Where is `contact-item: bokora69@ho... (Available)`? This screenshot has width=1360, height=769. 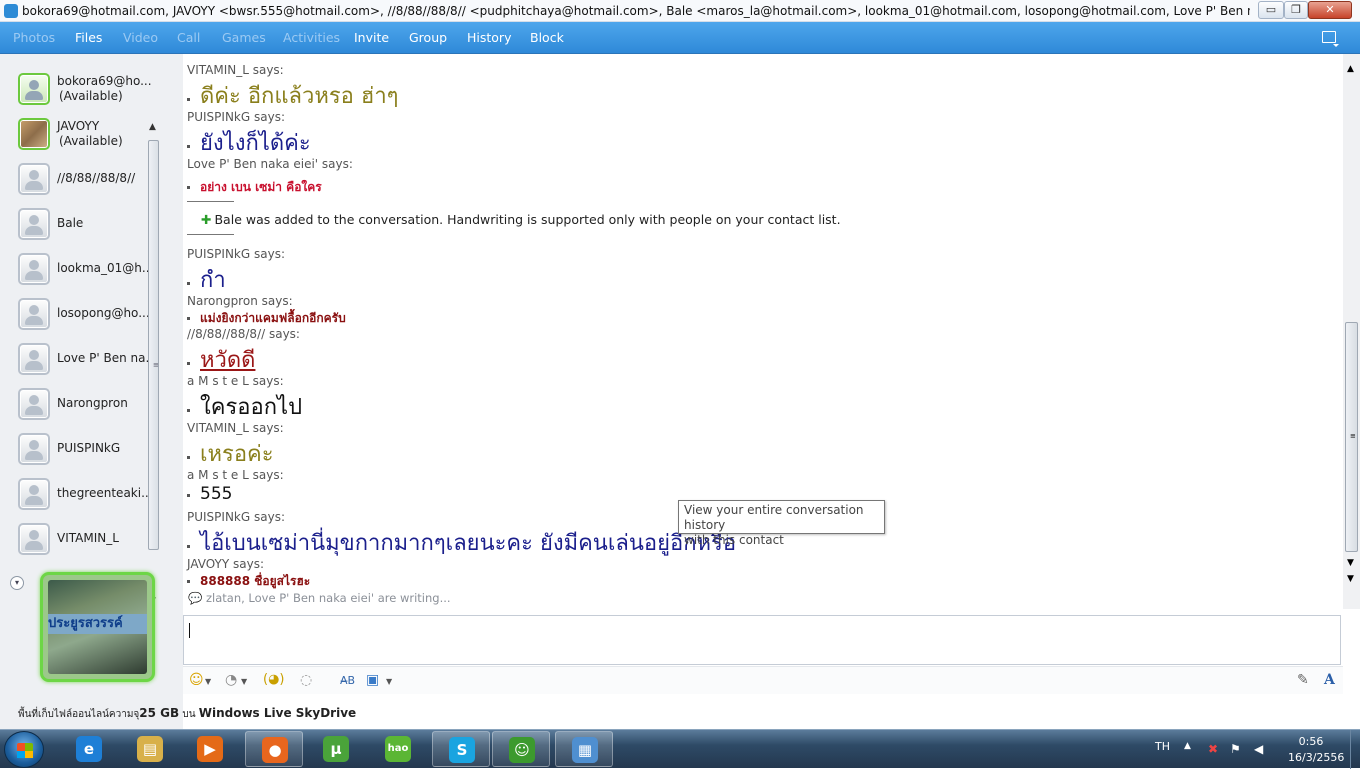
contact-item: bokora69@ho... (Available) is located at coordinates (87, 90).